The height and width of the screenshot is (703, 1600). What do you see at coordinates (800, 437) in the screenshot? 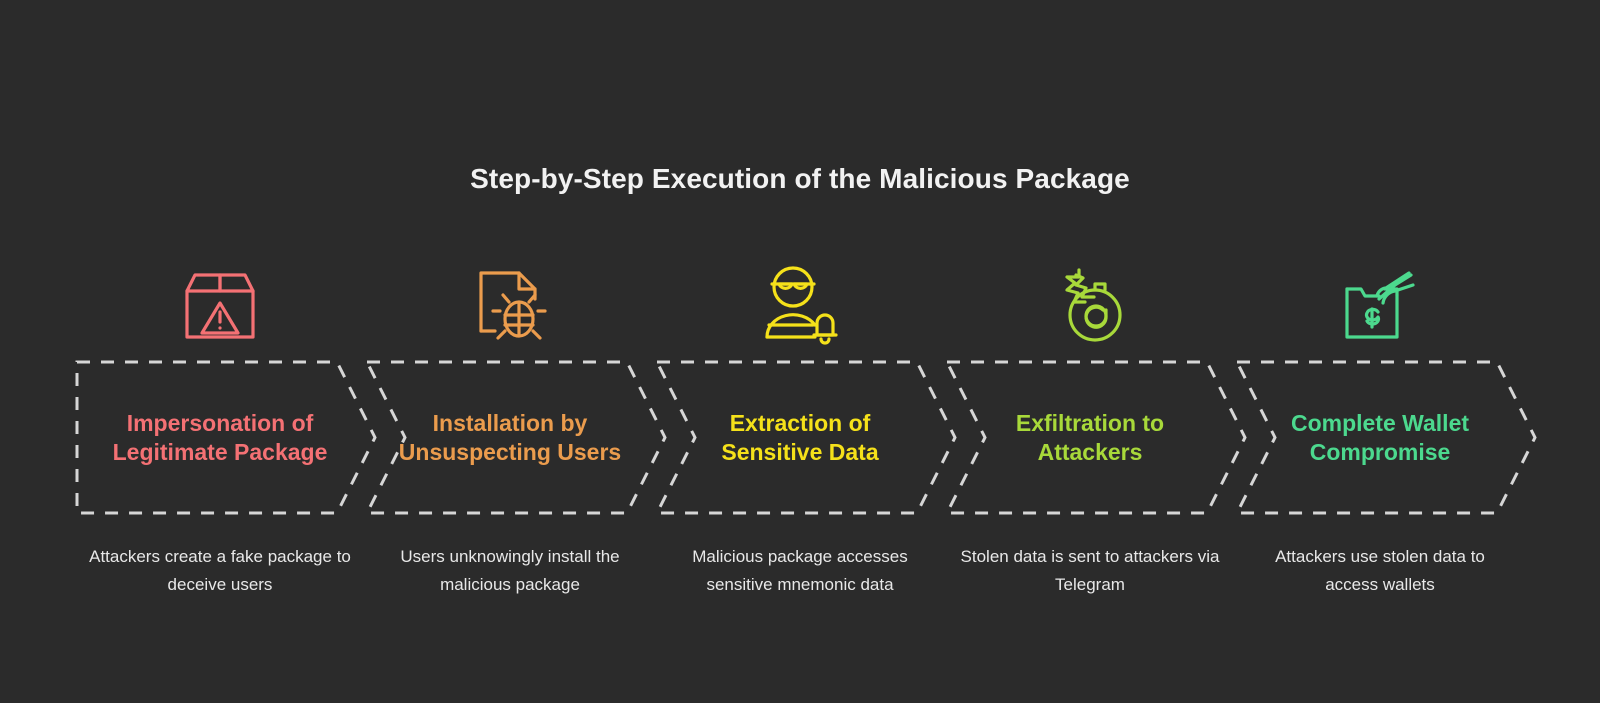
I see `step-3-label: Extraction of Sensitive Data` at bounding box center [800, 437].